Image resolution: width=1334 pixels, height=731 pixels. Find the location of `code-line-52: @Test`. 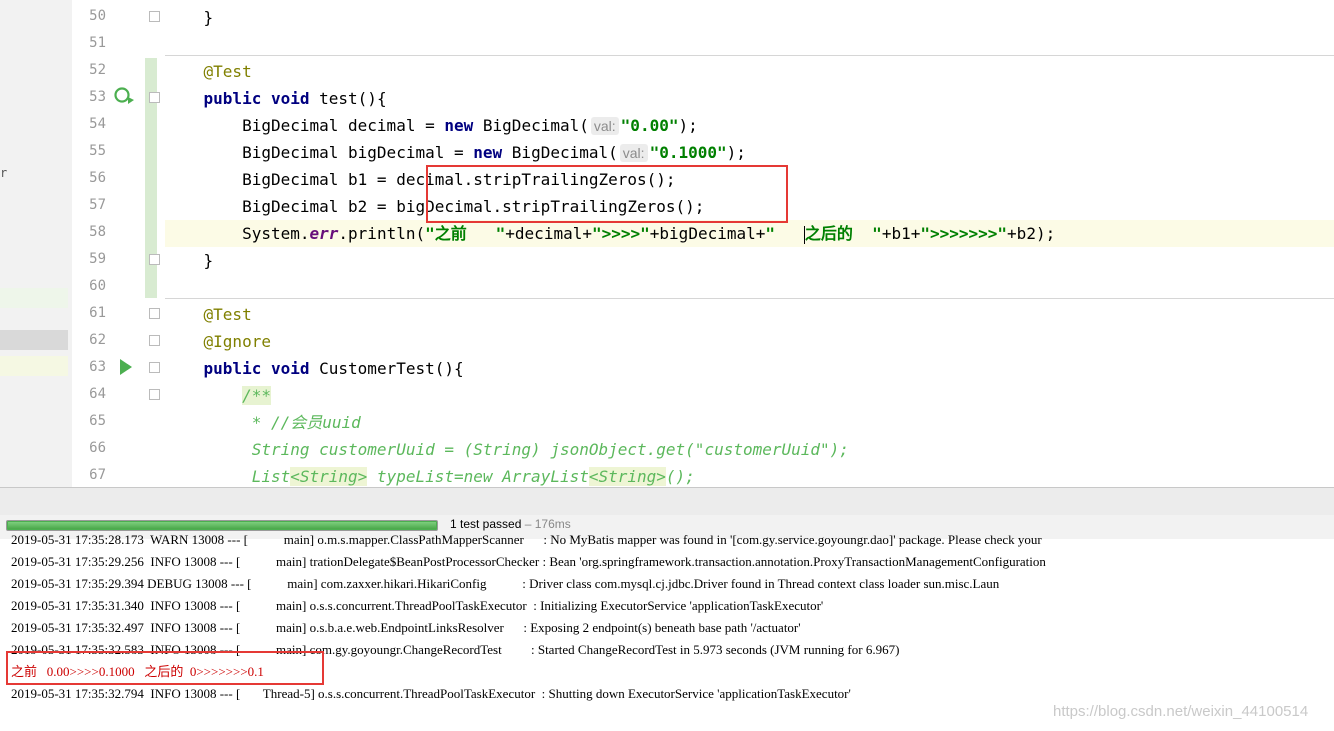

code-line-52: @Test is located at coordinates (749, 71).